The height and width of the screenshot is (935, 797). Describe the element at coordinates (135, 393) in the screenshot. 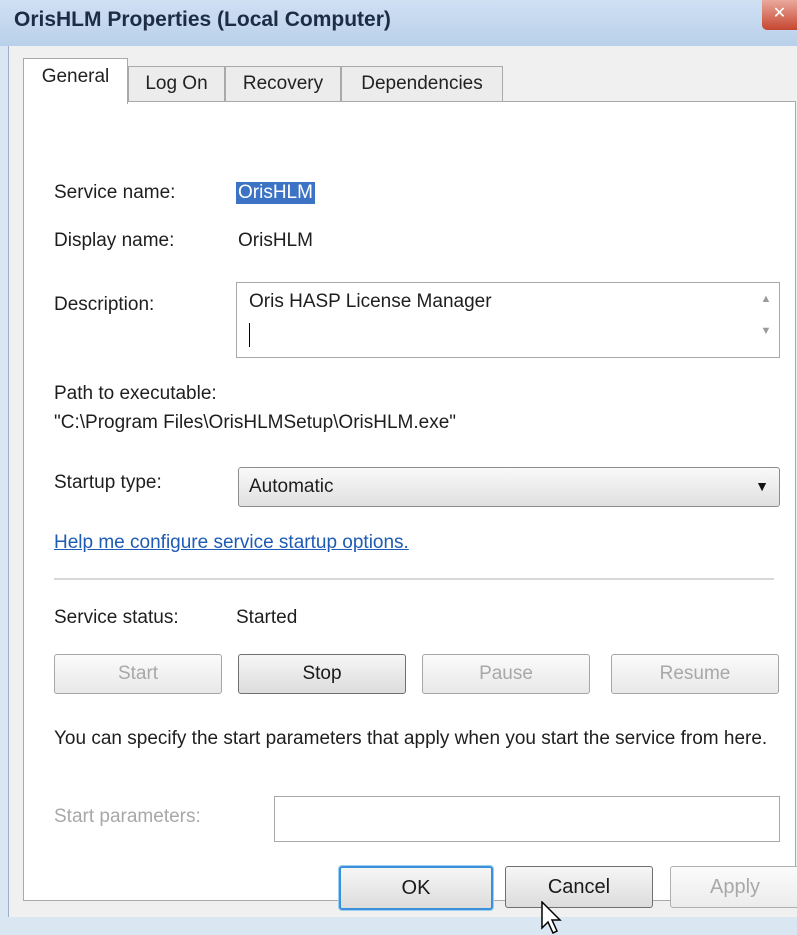

I see `path-label: Path to executable:` at that location.